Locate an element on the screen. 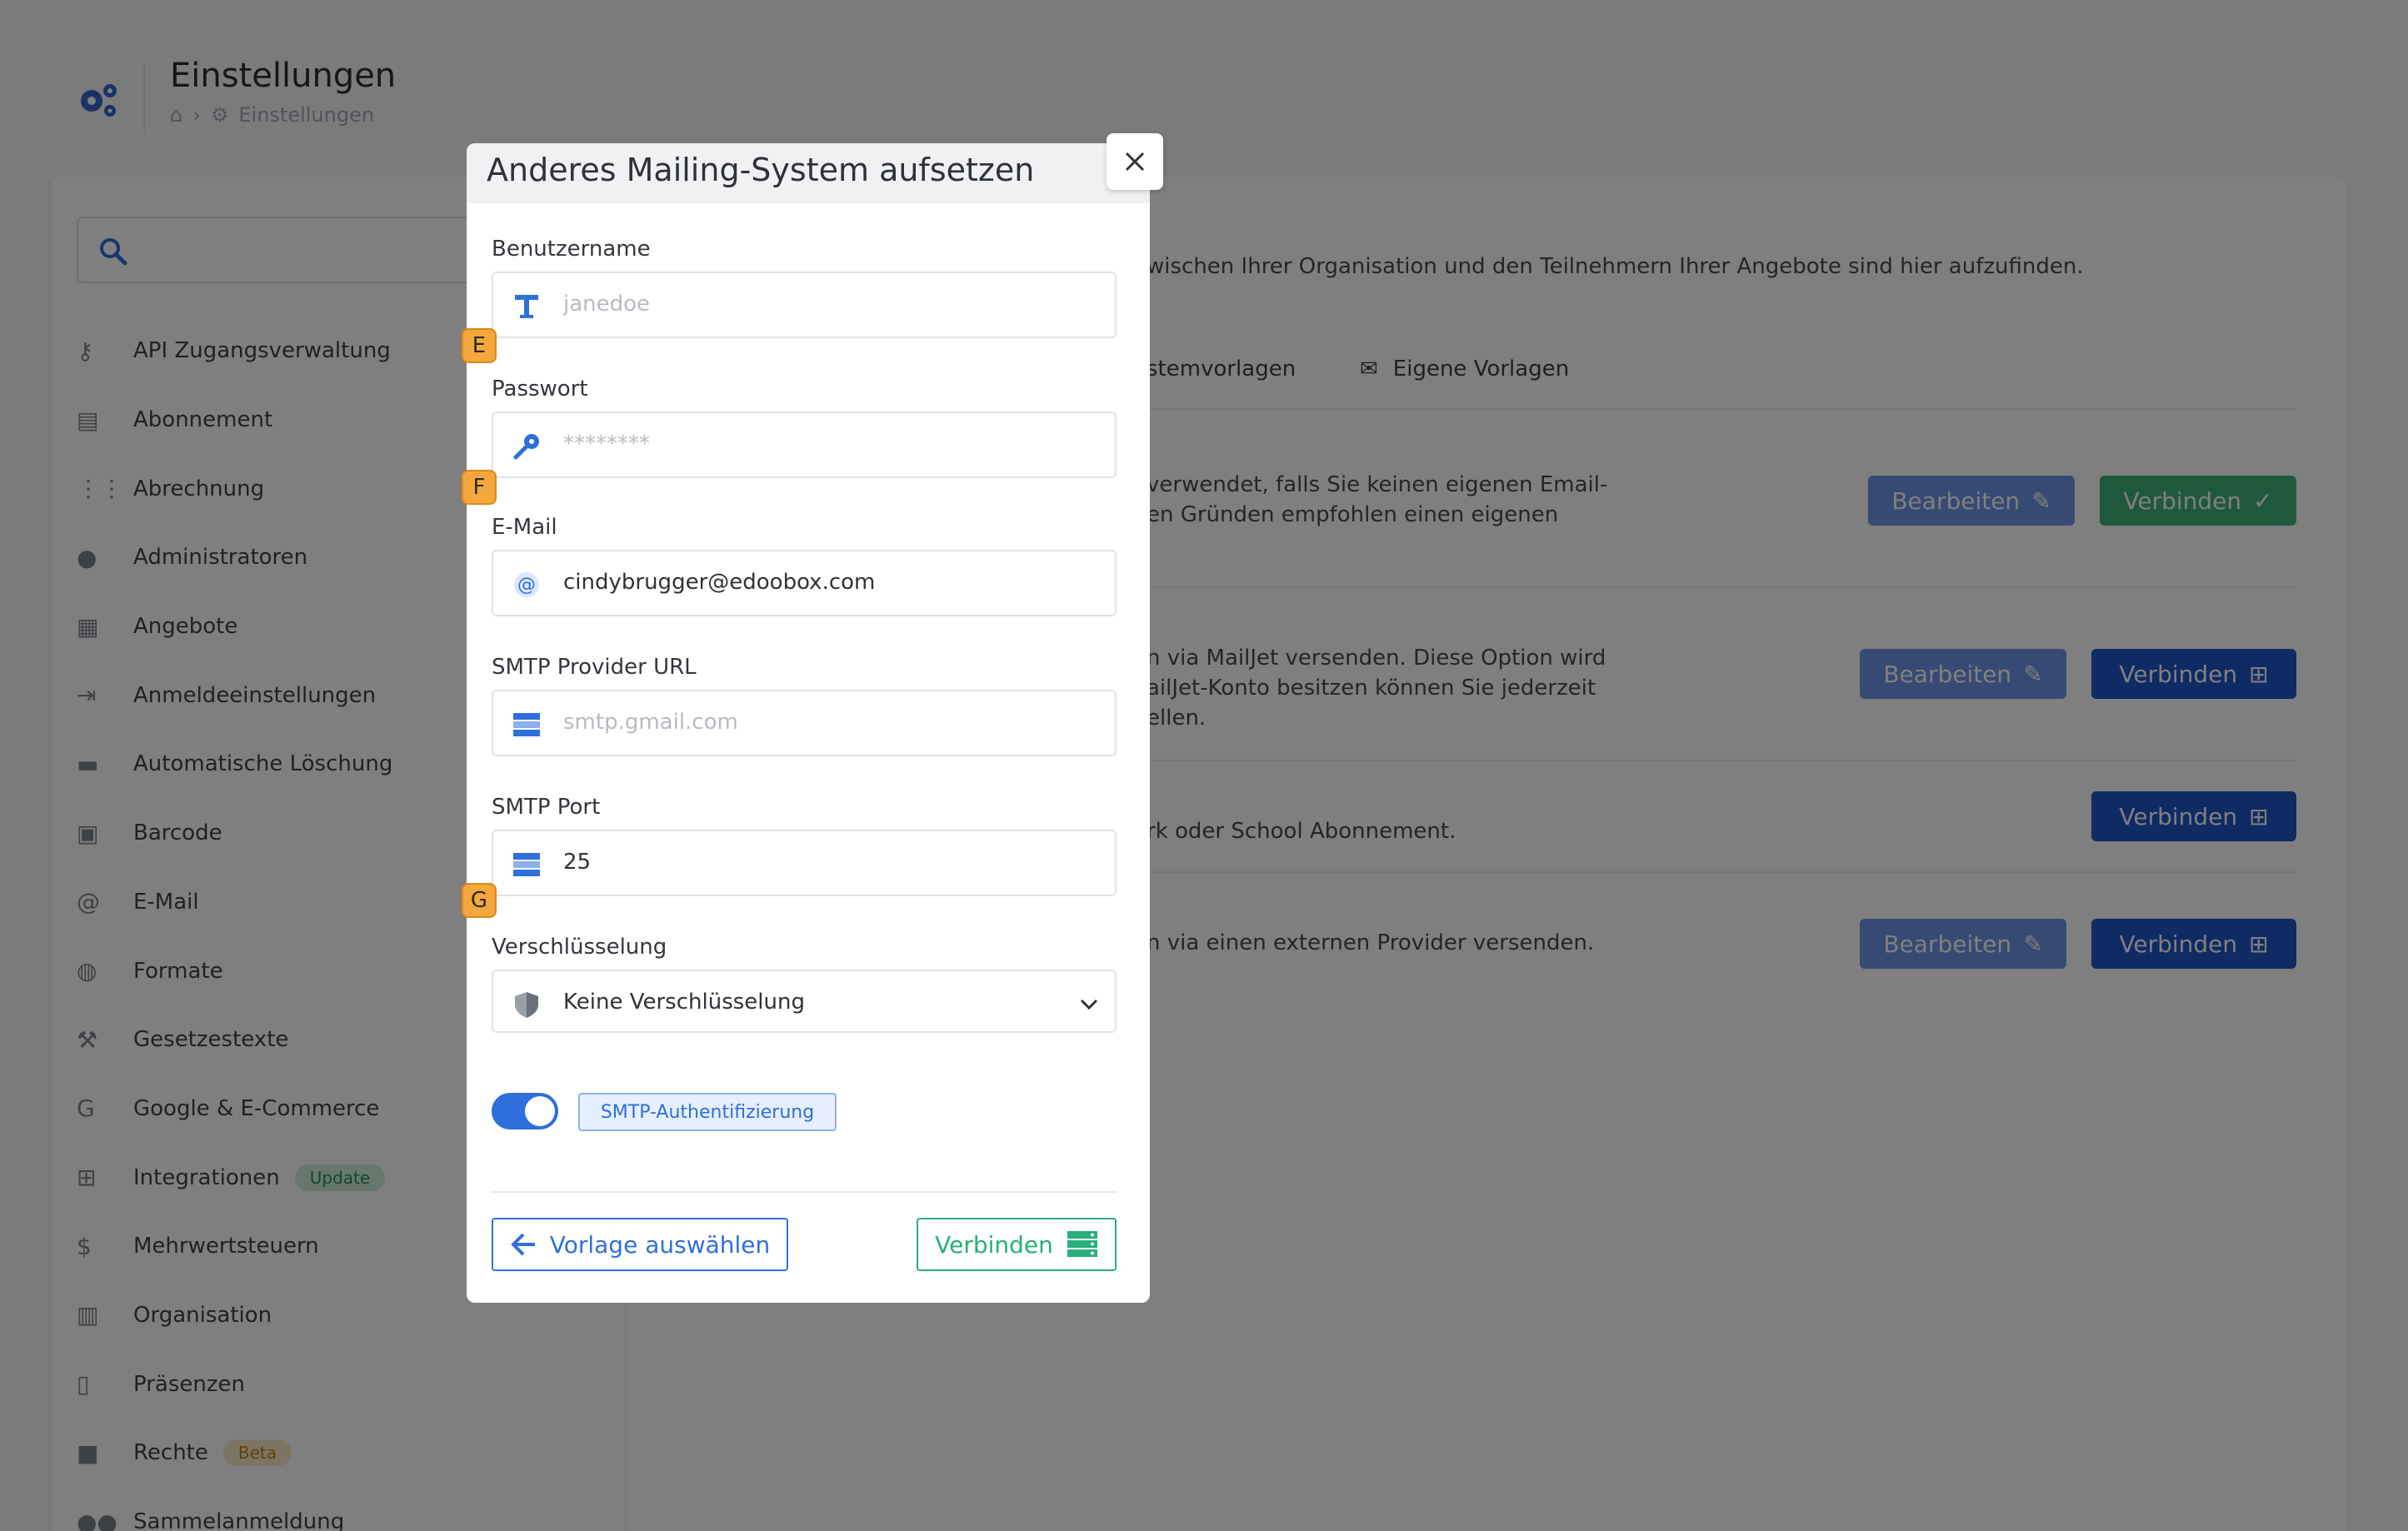 This screenshot has height=1531, width=2408. smtp-port-label: SMTP Port is located at coordinates (546, 807).